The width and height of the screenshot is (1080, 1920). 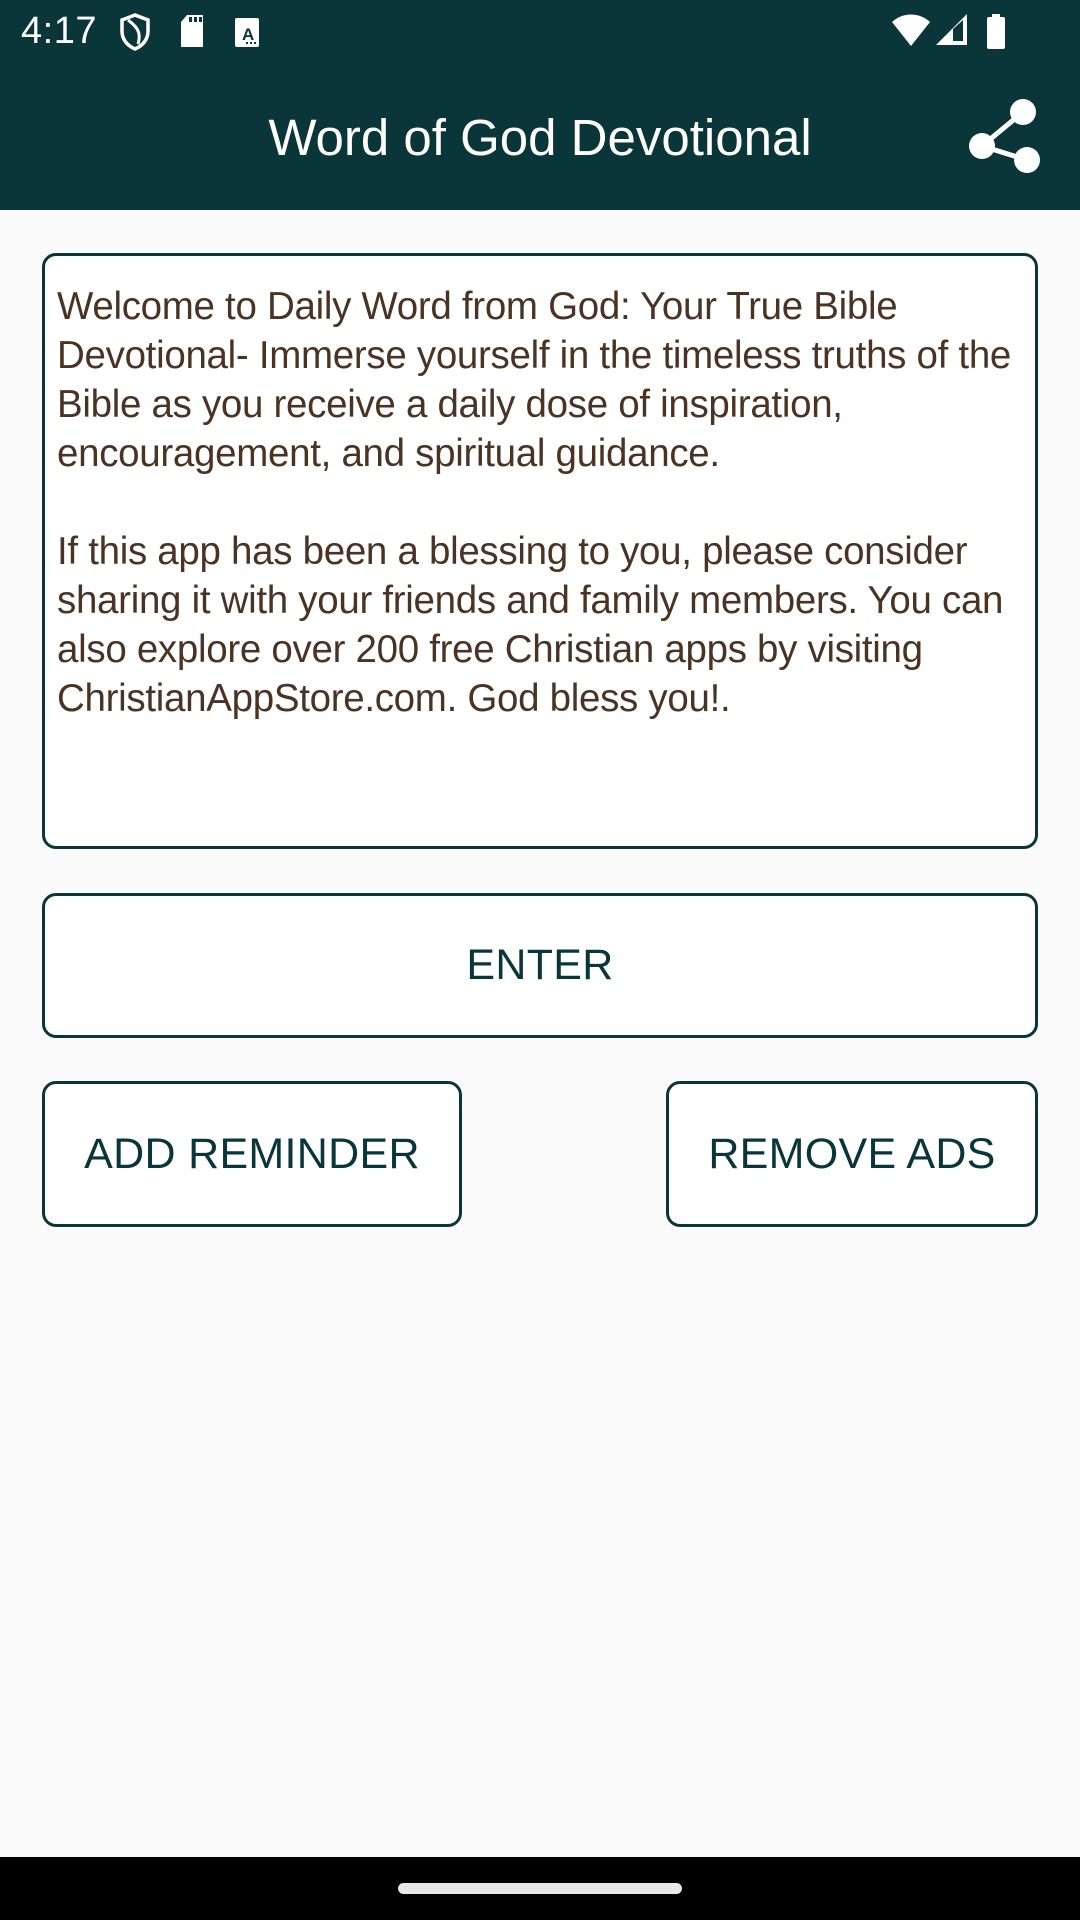 I want to click on app-title: Word of God Devotional, so click(x=540, y=137).